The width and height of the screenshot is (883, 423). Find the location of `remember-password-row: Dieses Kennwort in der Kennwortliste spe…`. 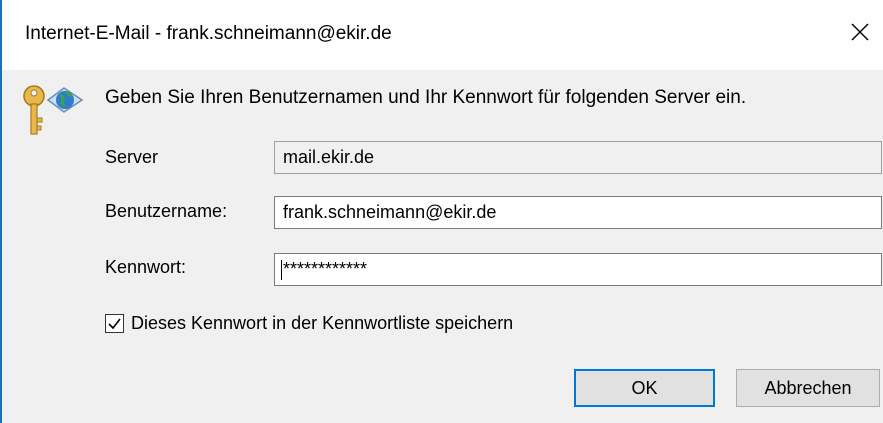

remember-password-row: Dieses Kennwort in der Kennwortliste spe… is located at coordinates (309, 323).